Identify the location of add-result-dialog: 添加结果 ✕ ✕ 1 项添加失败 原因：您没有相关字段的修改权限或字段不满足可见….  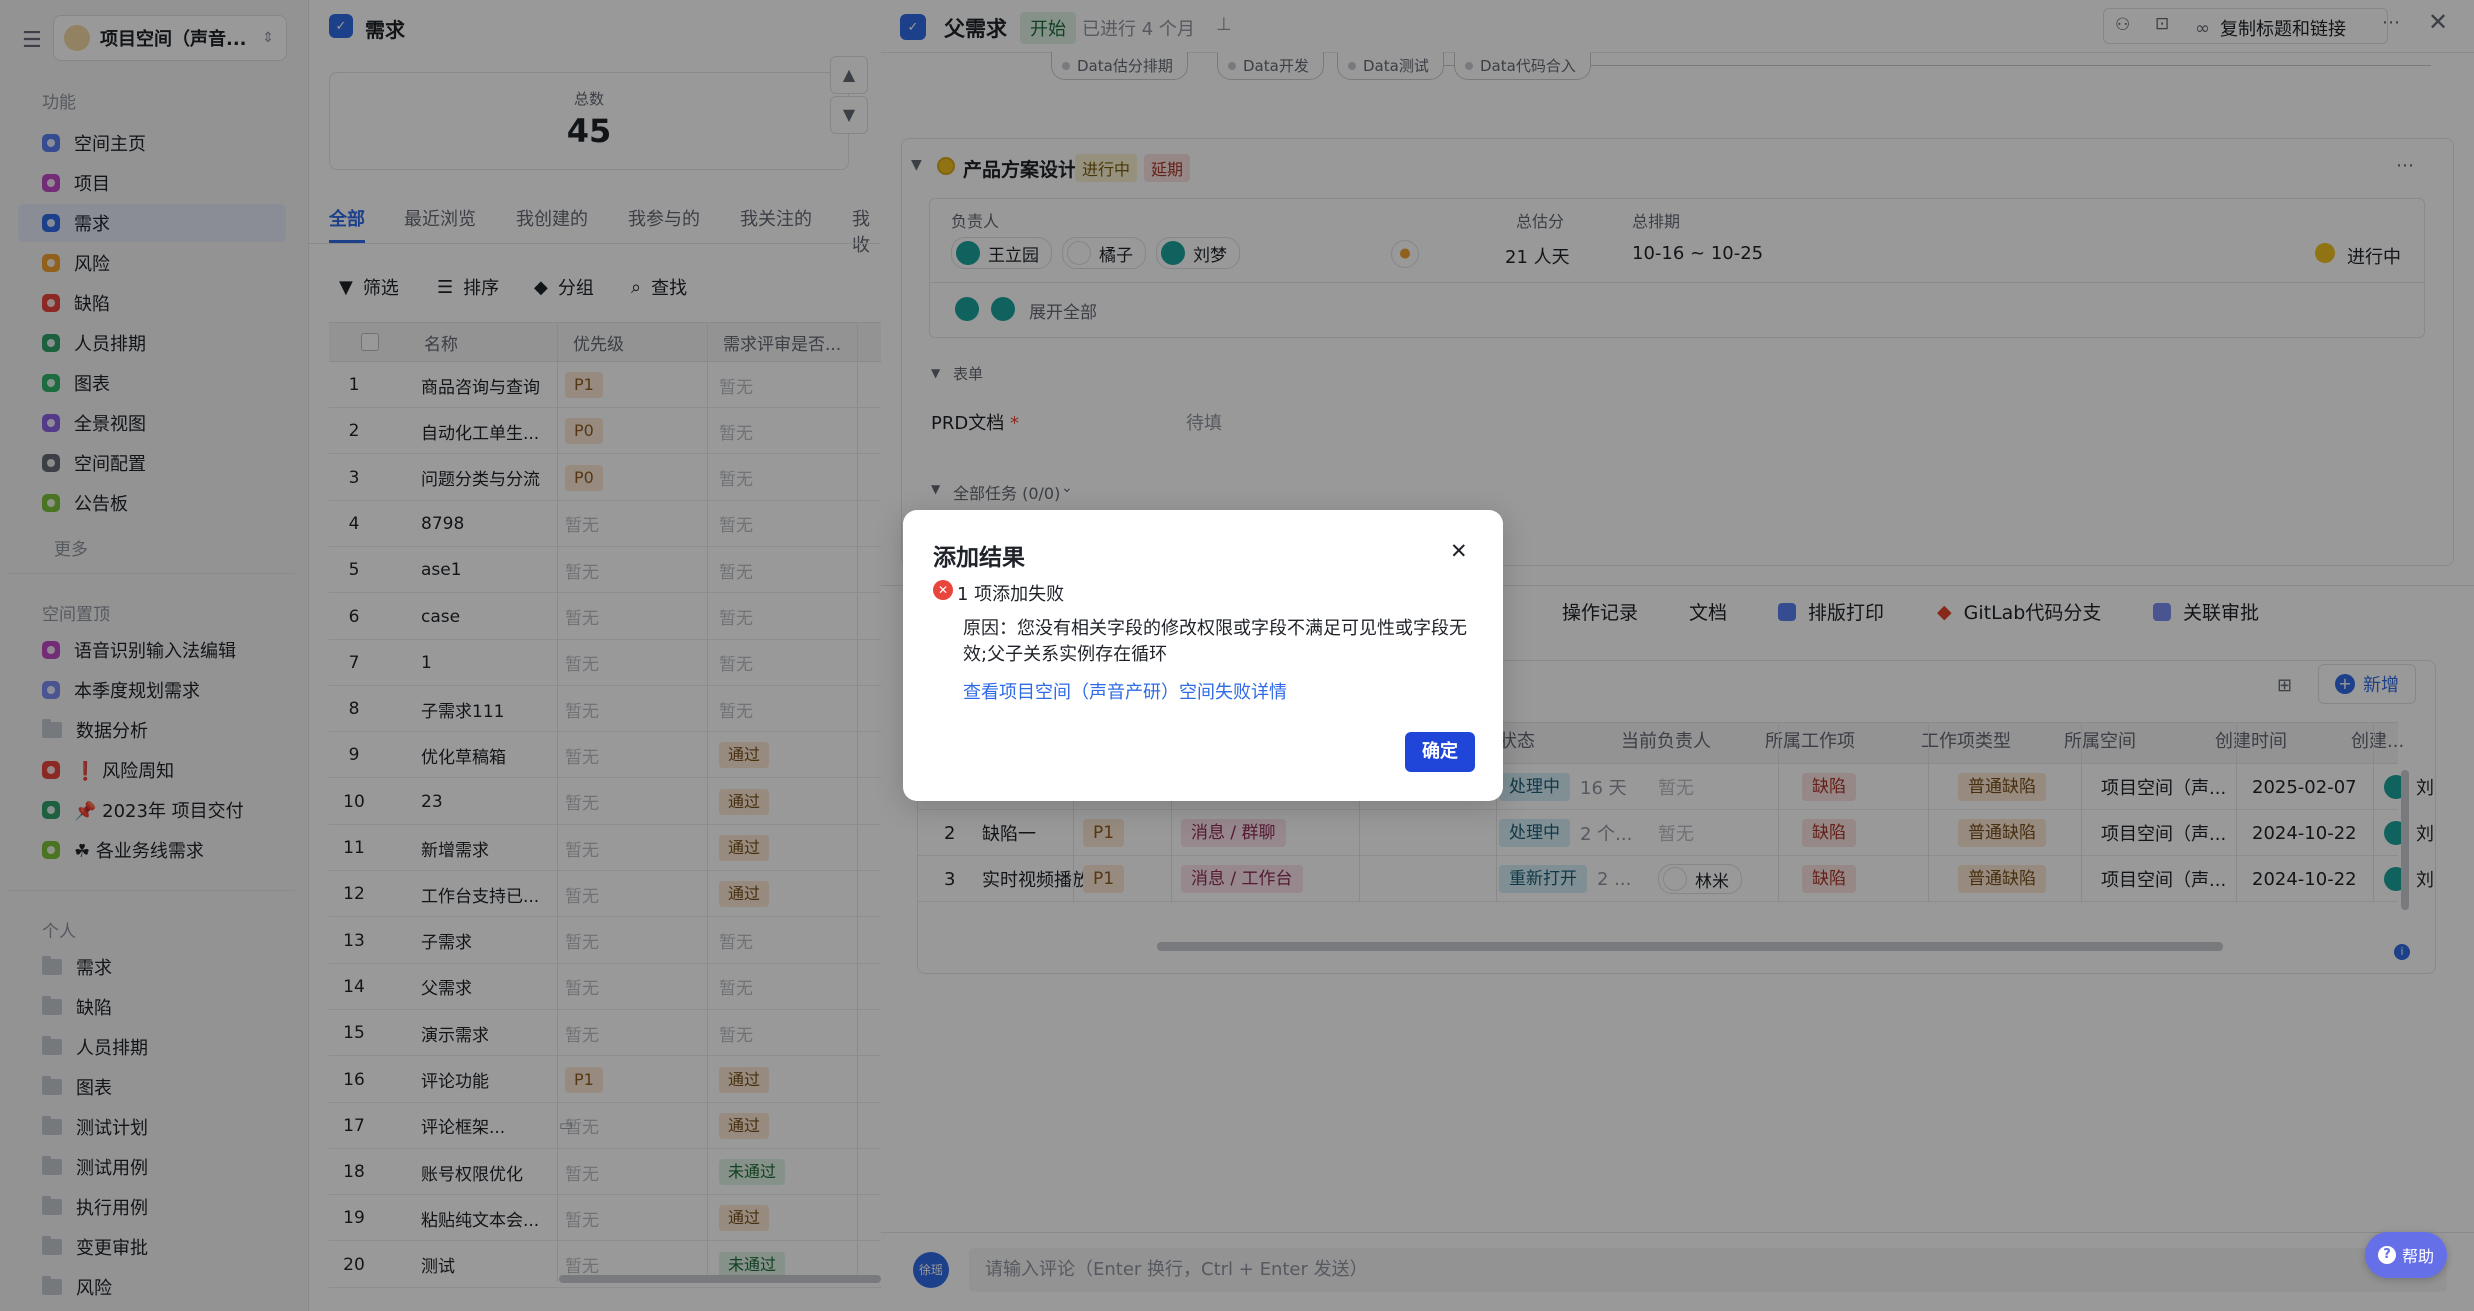
(1203, 655).